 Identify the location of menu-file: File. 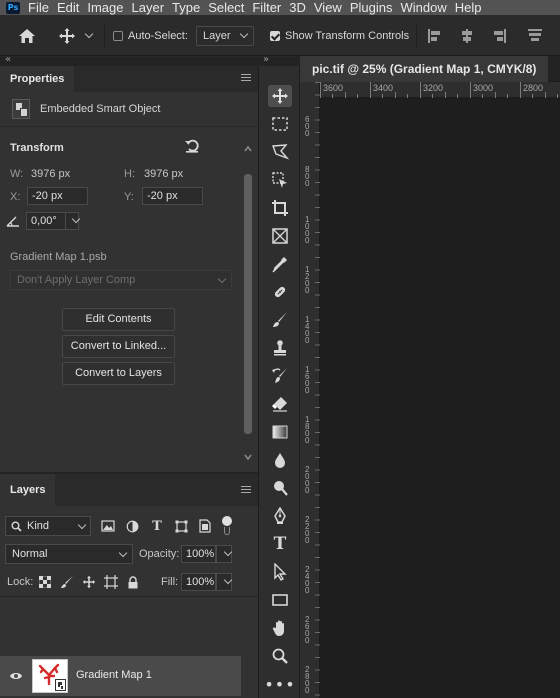
(38, 7).